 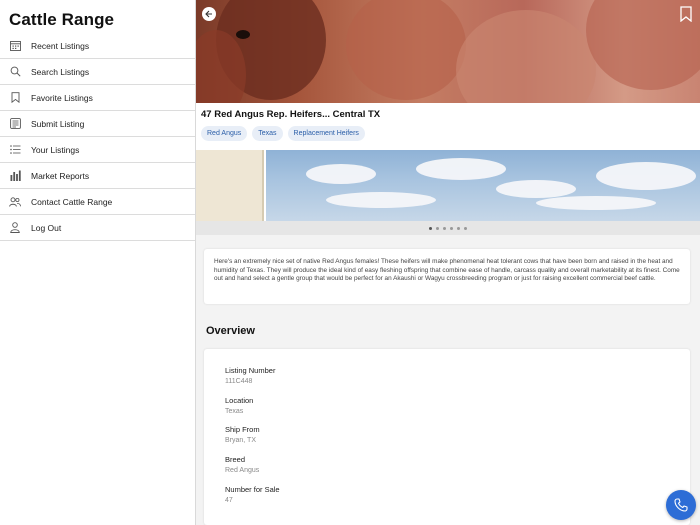 I want to click on sidebar-item-your-listings: Your Listings, so click(x=97, y=150).